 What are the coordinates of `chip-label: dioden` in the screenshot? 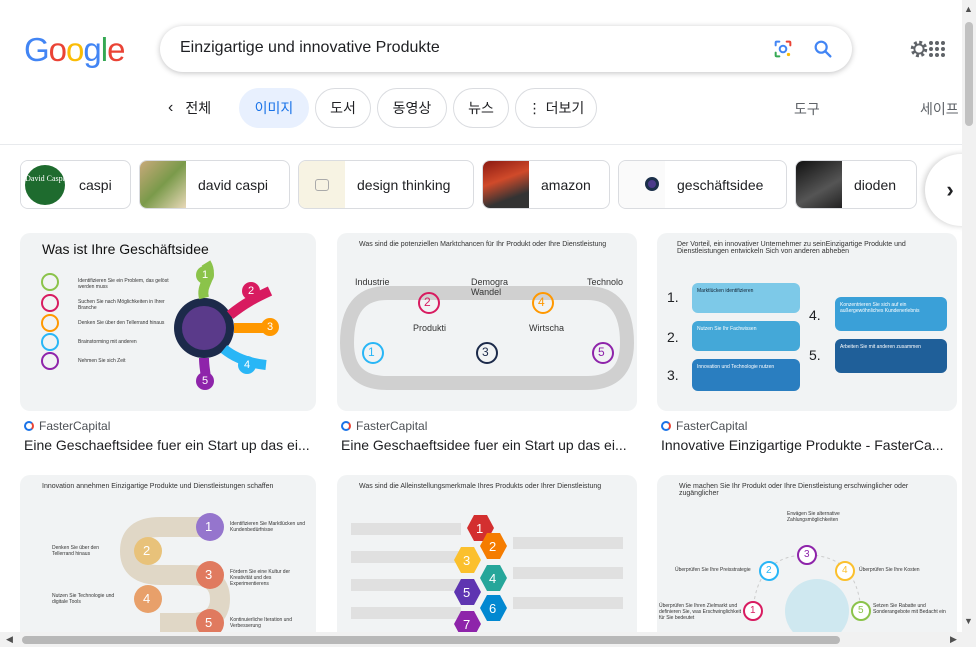 It's located at (875, 185).